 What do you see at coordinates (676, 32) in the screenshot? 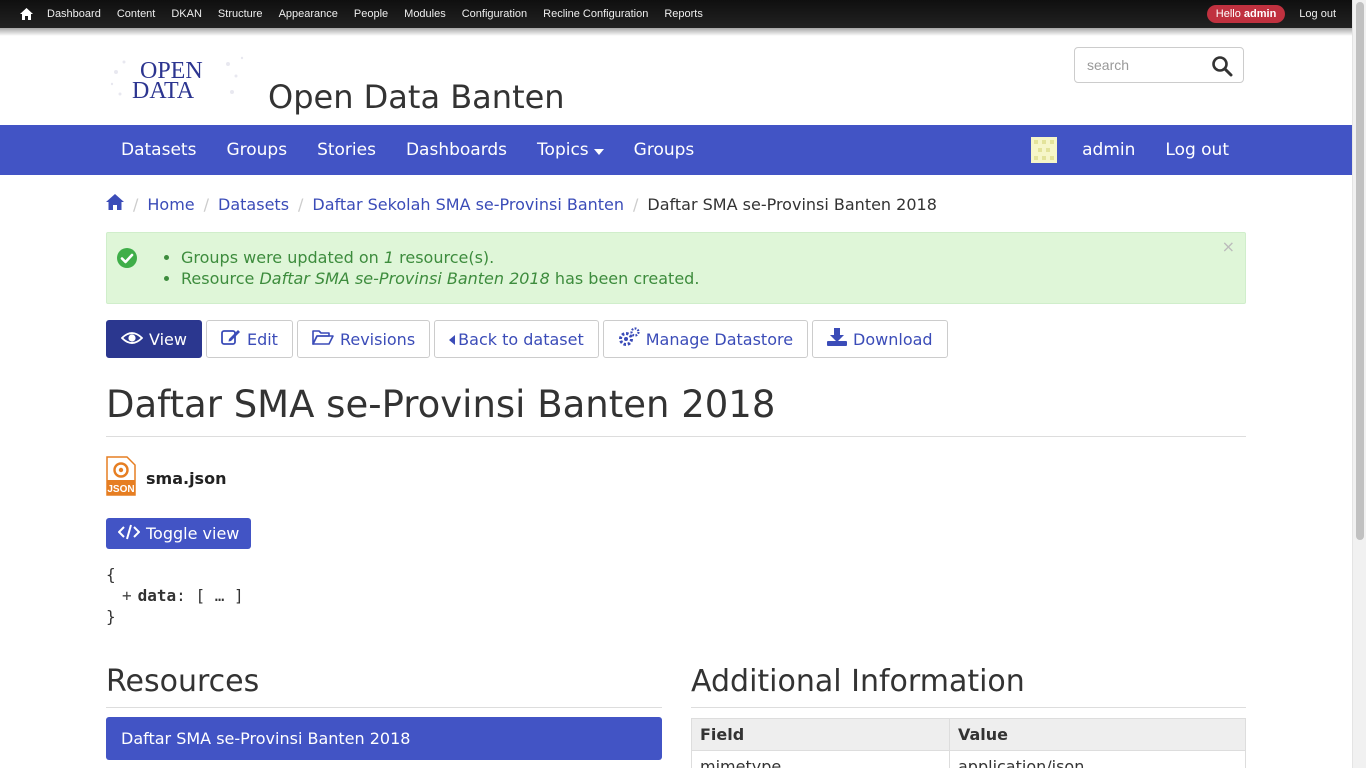
I see `admin-toolbar-shadow` at bounding box center [676, 32].